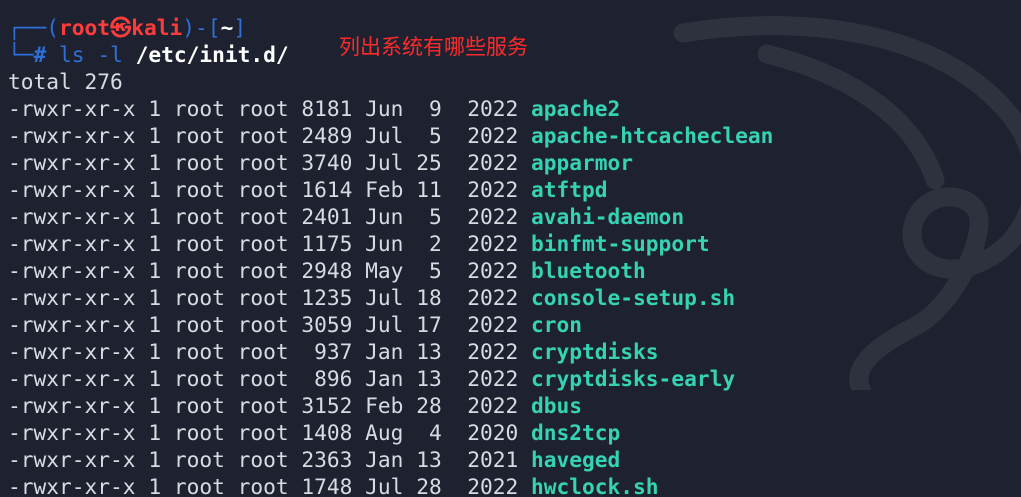  What do you see at coordinates (652, 135) in the screenshot?
I see `file-name: apache-htcacheclean` at bounding box center [652, 135].